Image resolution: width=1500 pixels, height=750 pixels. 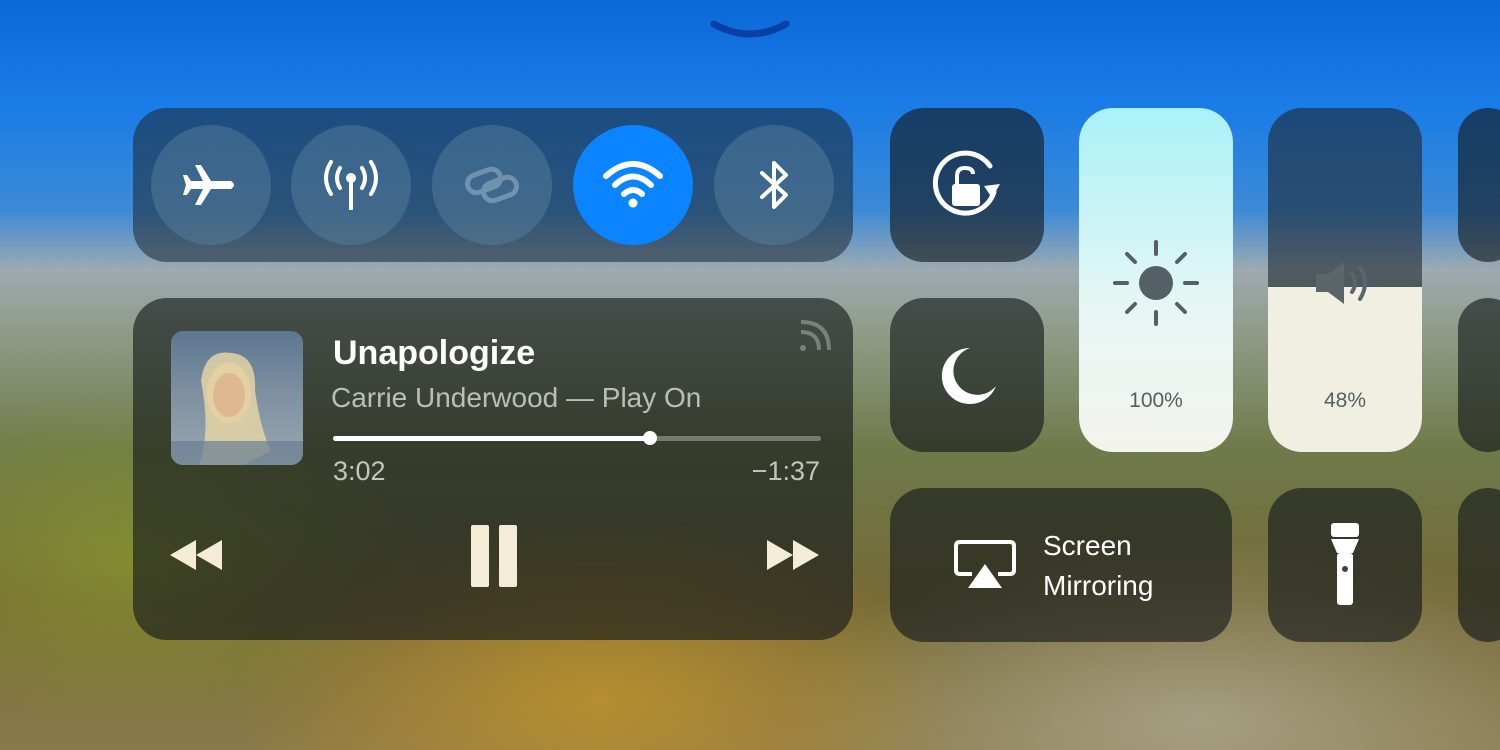 I want to click on rotation-lock-icon, so click(x=966, y=183).